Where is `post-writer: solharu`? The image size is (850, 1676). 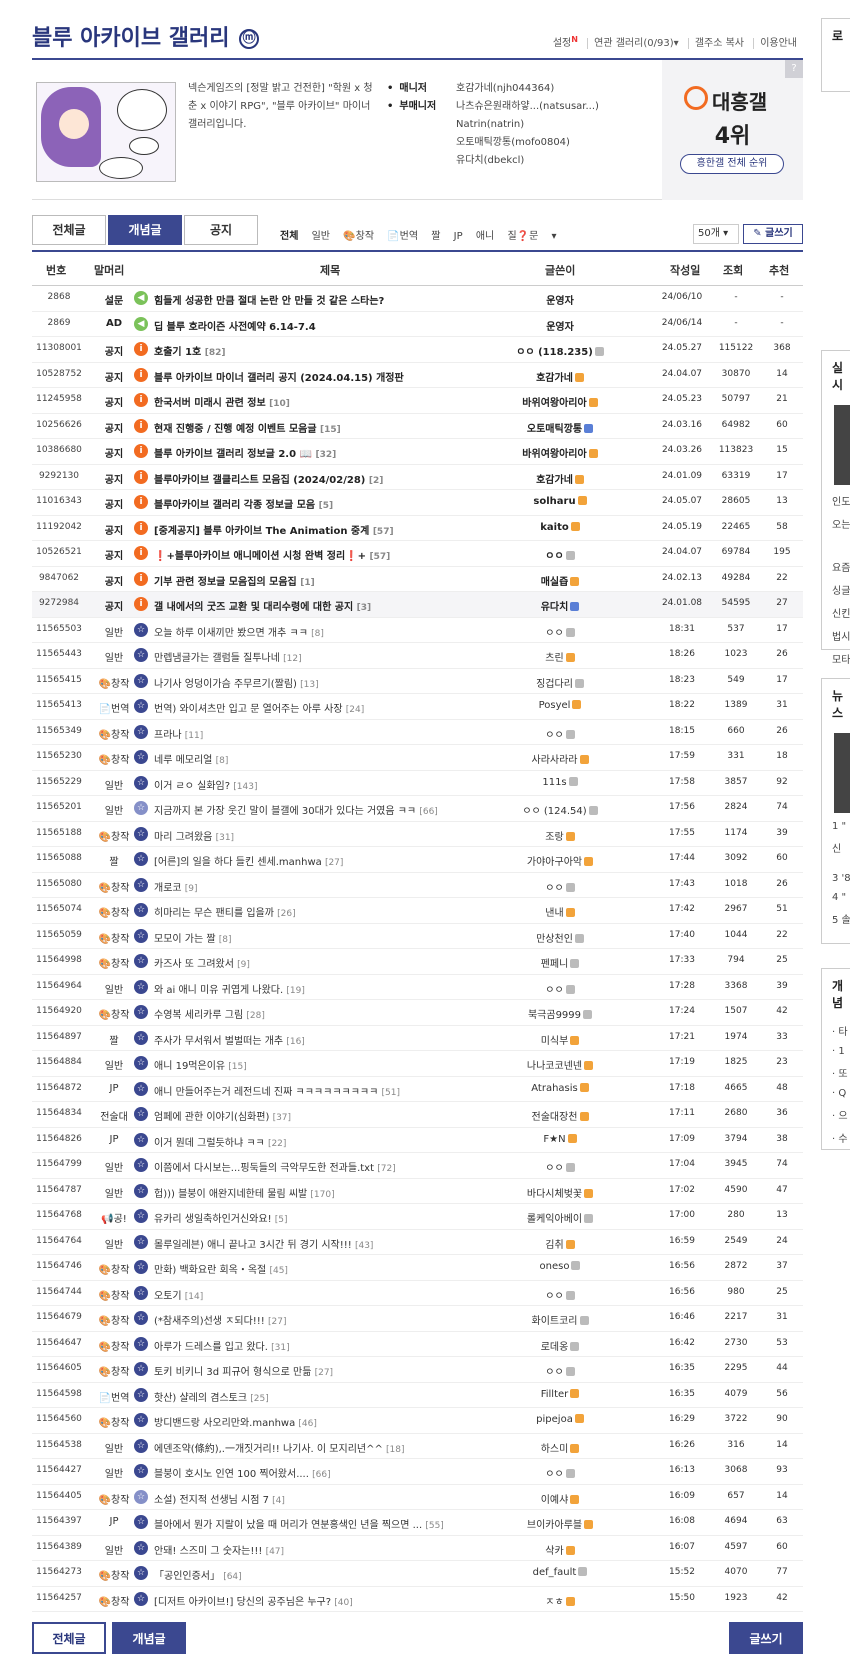
post-writer: solharu is located at coordinates (560, 501).